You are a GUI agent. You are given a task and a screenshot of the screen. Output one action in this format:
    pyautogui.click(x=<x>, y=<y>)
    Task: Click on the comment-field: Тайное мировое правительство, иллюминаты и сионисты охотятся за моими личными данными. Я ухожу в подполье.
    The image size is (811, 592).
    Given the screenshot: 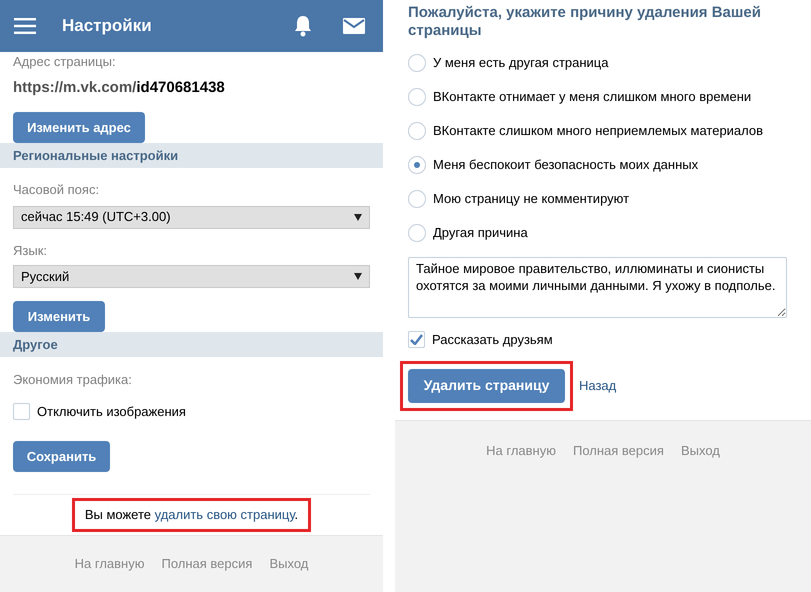 What is the action you would take?
    pyautogui.click(x=597, y=287)
    